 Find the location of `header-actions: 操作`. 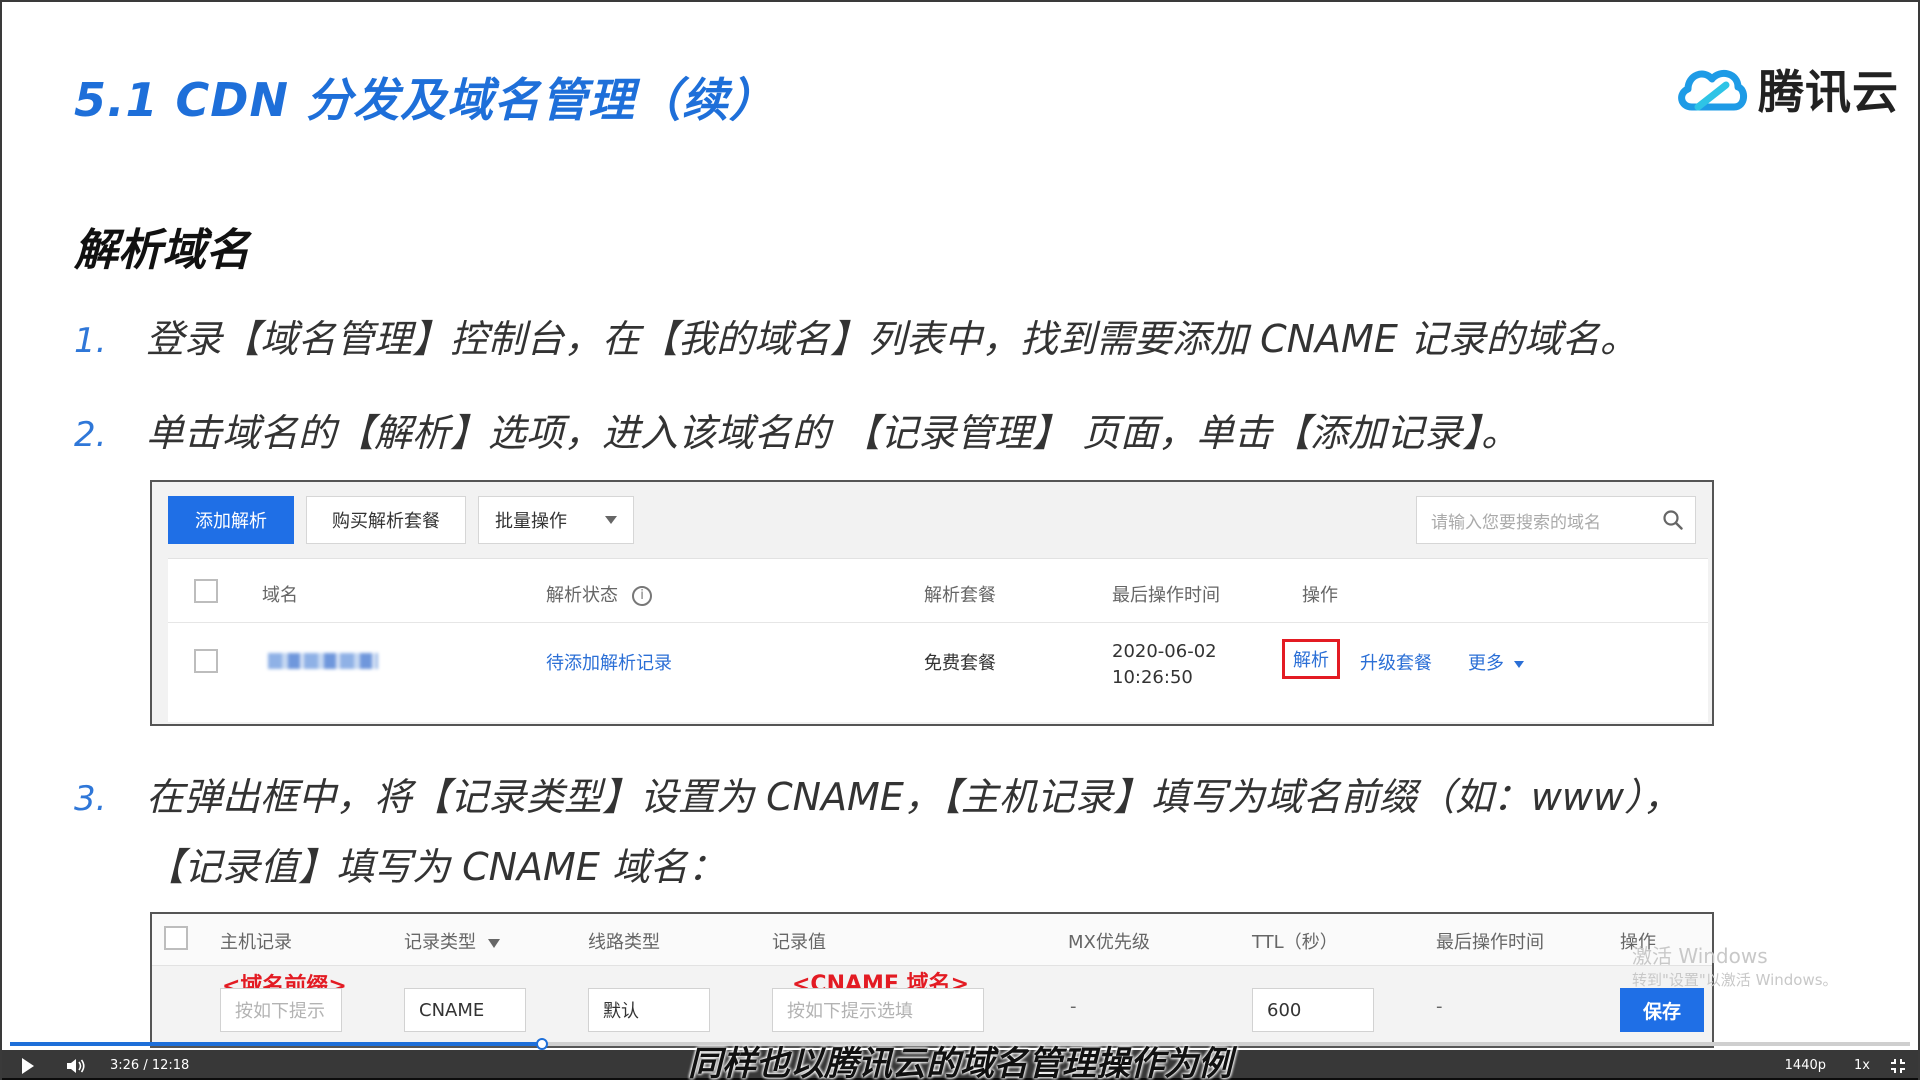

header-actions: 操作 is located at coordinates (1320, 595).